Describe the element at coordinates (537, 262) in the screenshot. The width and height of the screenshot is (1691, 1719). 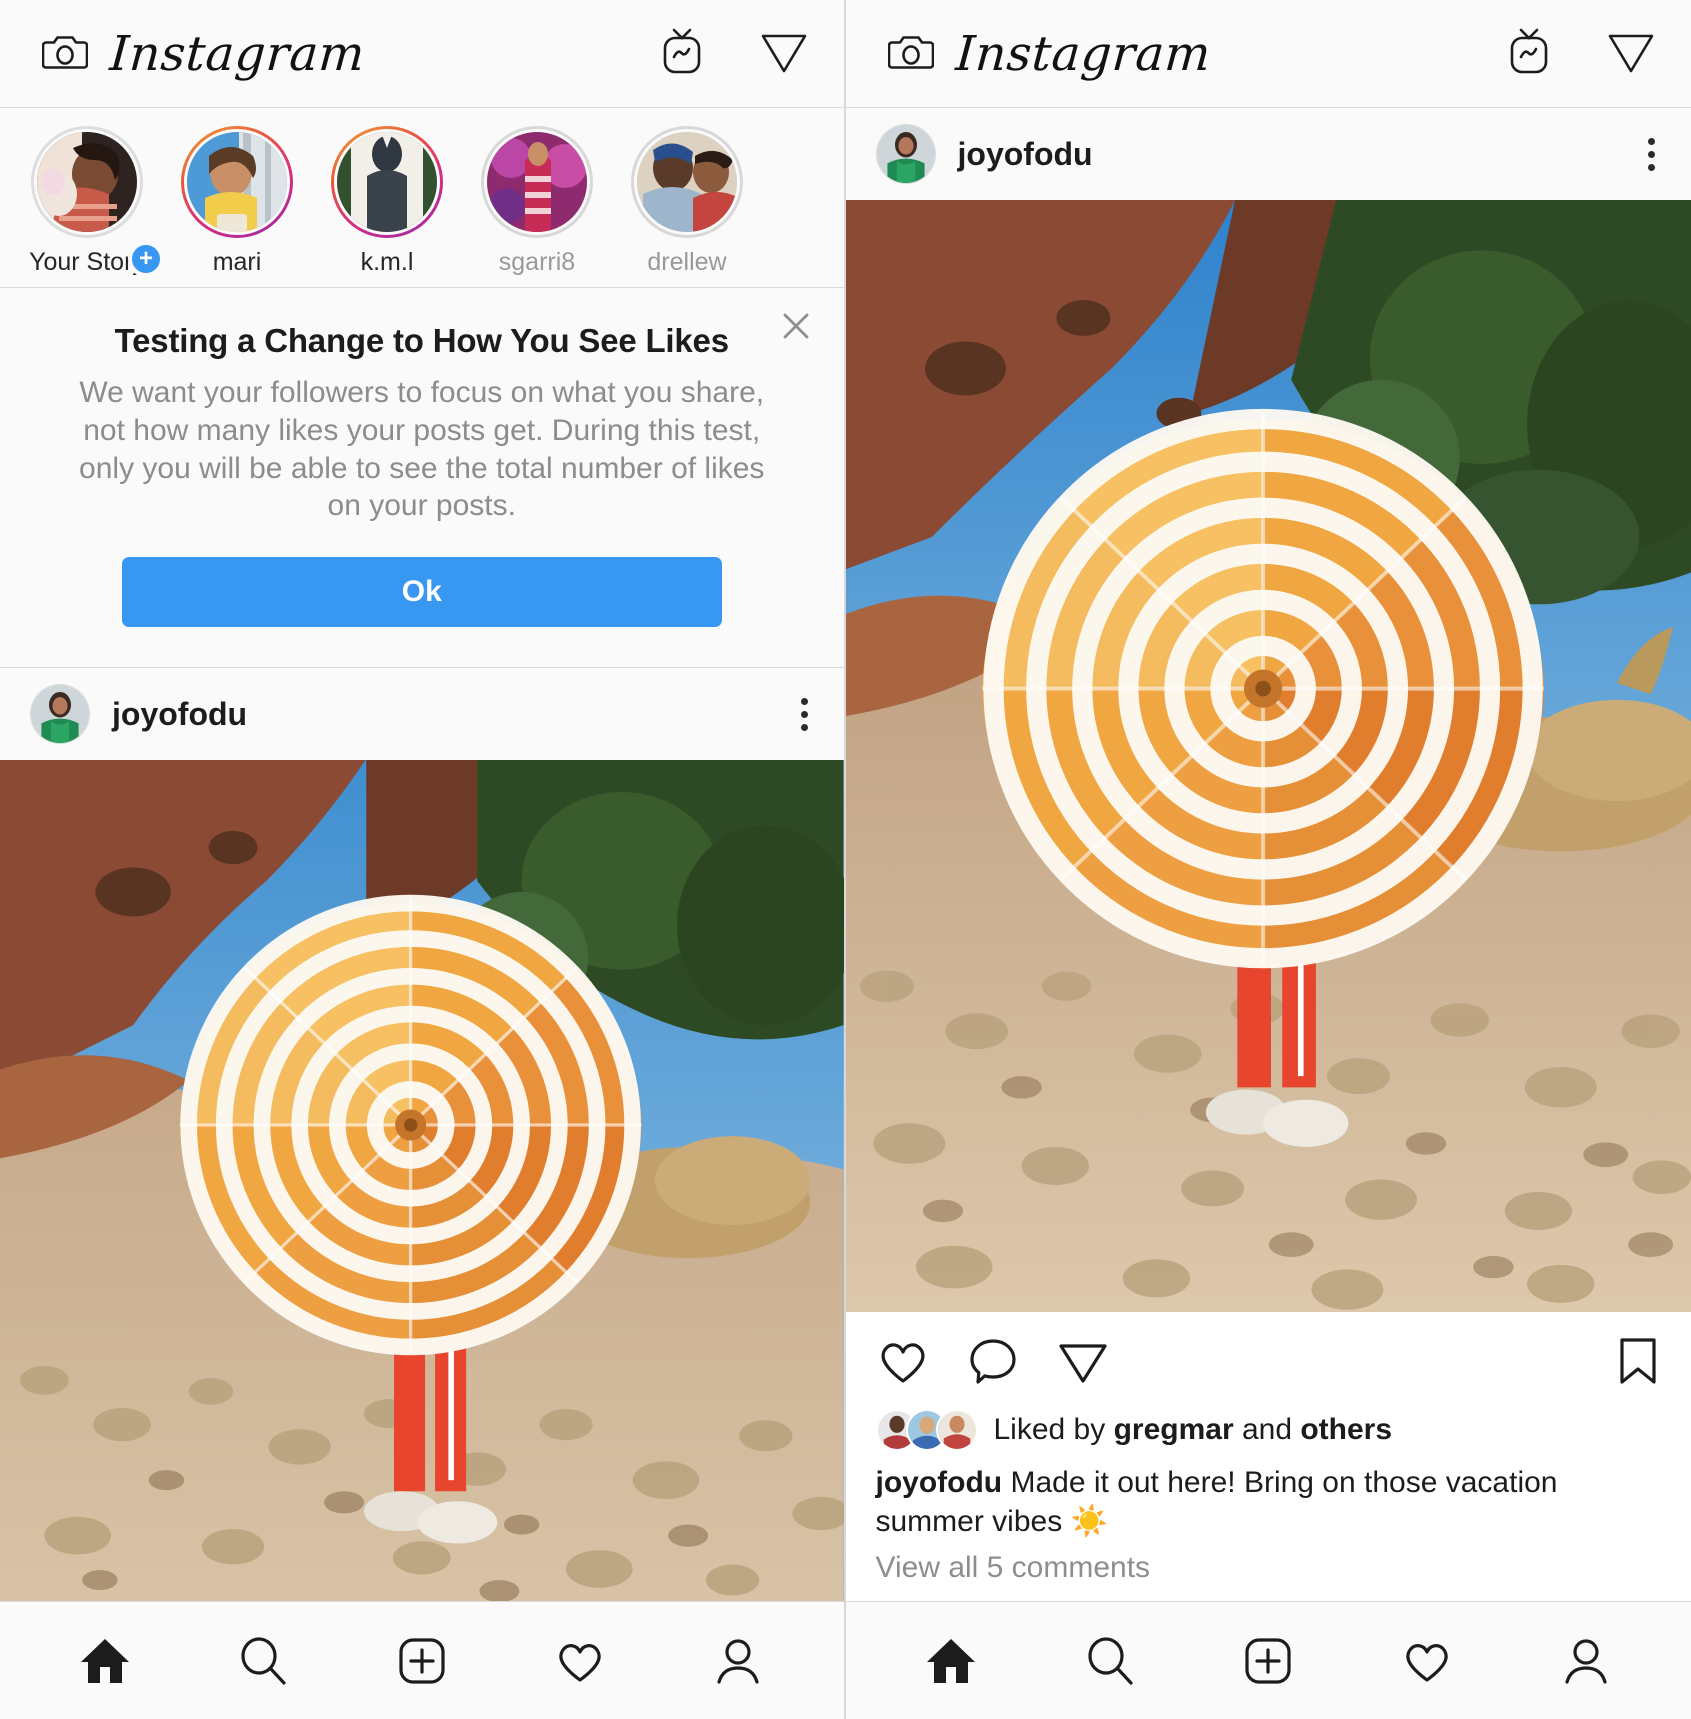
I see `story-label: sgarri8` at that location.